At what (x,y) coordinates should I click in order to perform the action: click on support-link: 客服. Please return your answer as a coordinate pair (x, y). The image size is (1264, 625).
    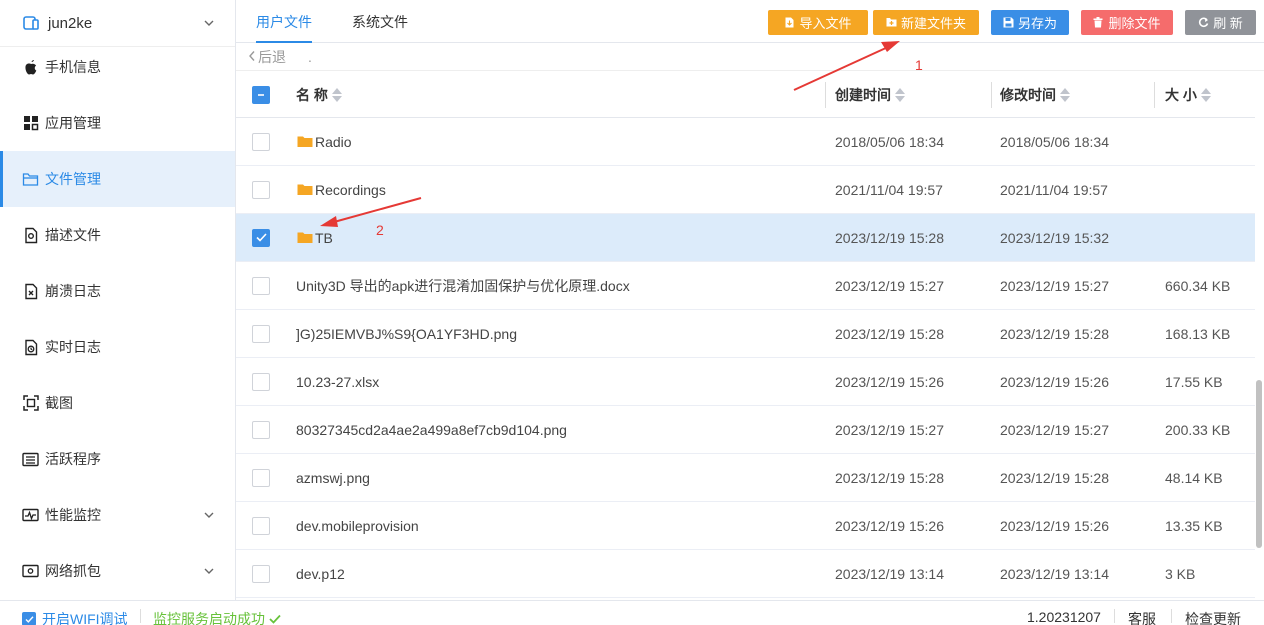
    Looking at the image, I should click on (1142, 617).